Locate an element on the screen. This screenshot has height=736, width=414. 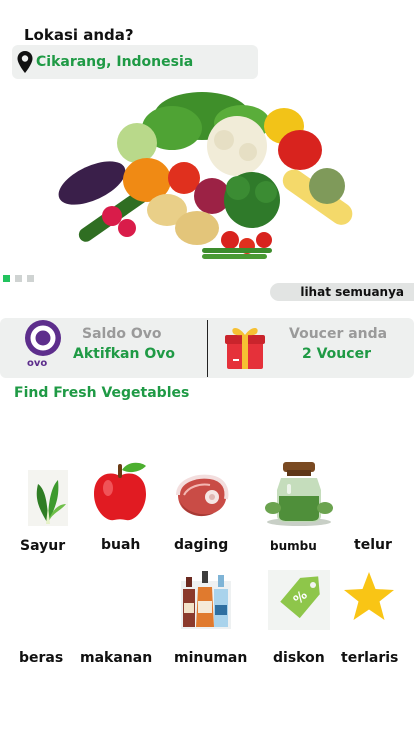
bok-choy-icon is located at coordinates (48, 498).